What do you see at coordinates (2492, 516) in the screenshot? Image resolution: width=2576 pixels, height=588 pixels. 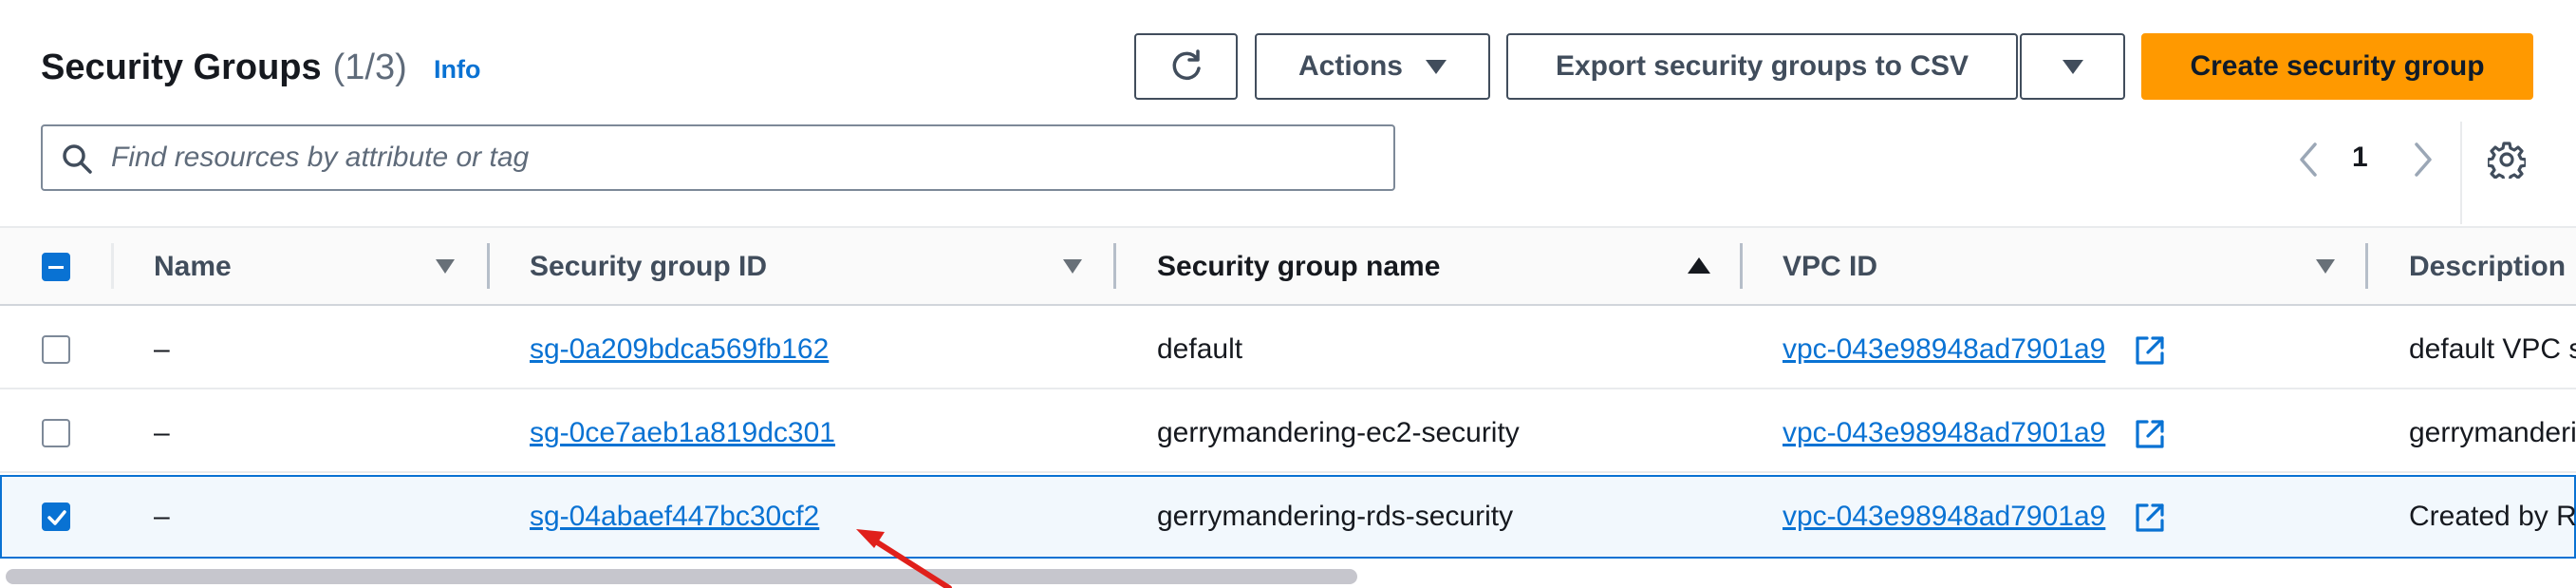 I see `cell-description: Created by RD` at bounding box center [2492, 516].